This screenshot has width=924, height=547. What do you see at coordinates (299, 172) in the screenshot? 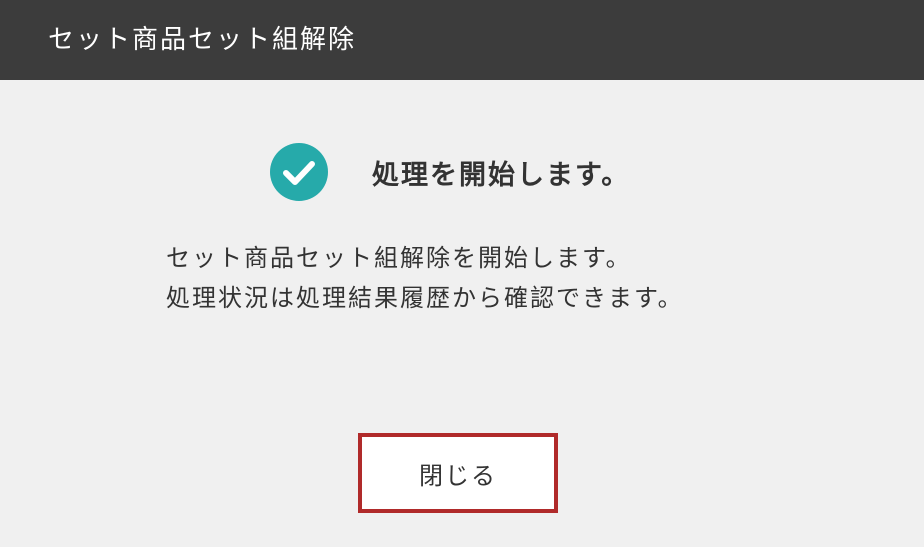
I see `check-circle-icon` at bounding box center [299, 172].